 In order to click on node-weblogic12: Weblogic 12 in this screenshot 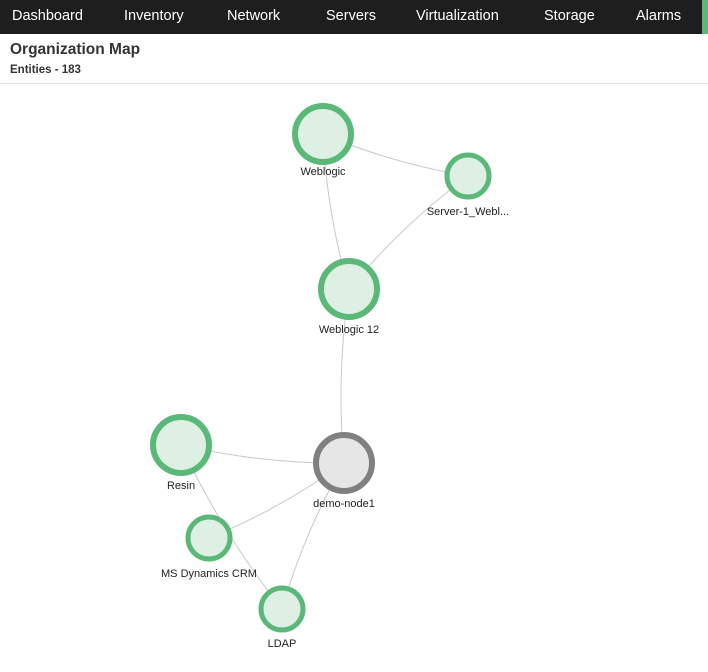, I will do `click(349, 297)`.